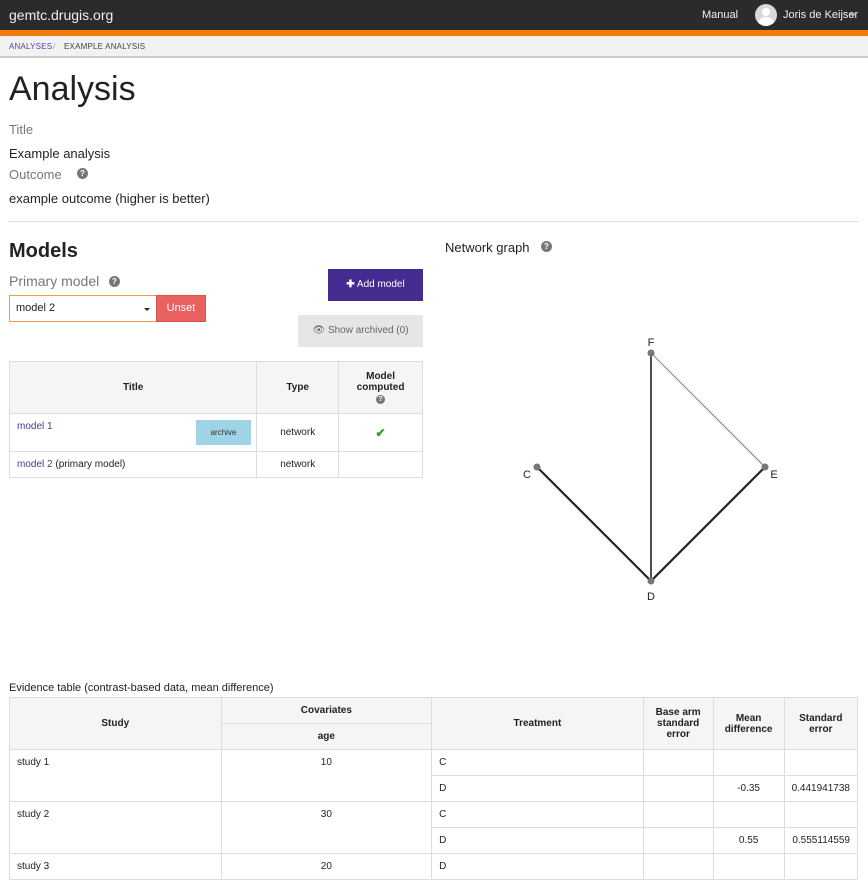 The image size is (868, 893). Describe the element at coordinates (350, 284) in the screenshot. I see `plus-icon: ✚` at that location.